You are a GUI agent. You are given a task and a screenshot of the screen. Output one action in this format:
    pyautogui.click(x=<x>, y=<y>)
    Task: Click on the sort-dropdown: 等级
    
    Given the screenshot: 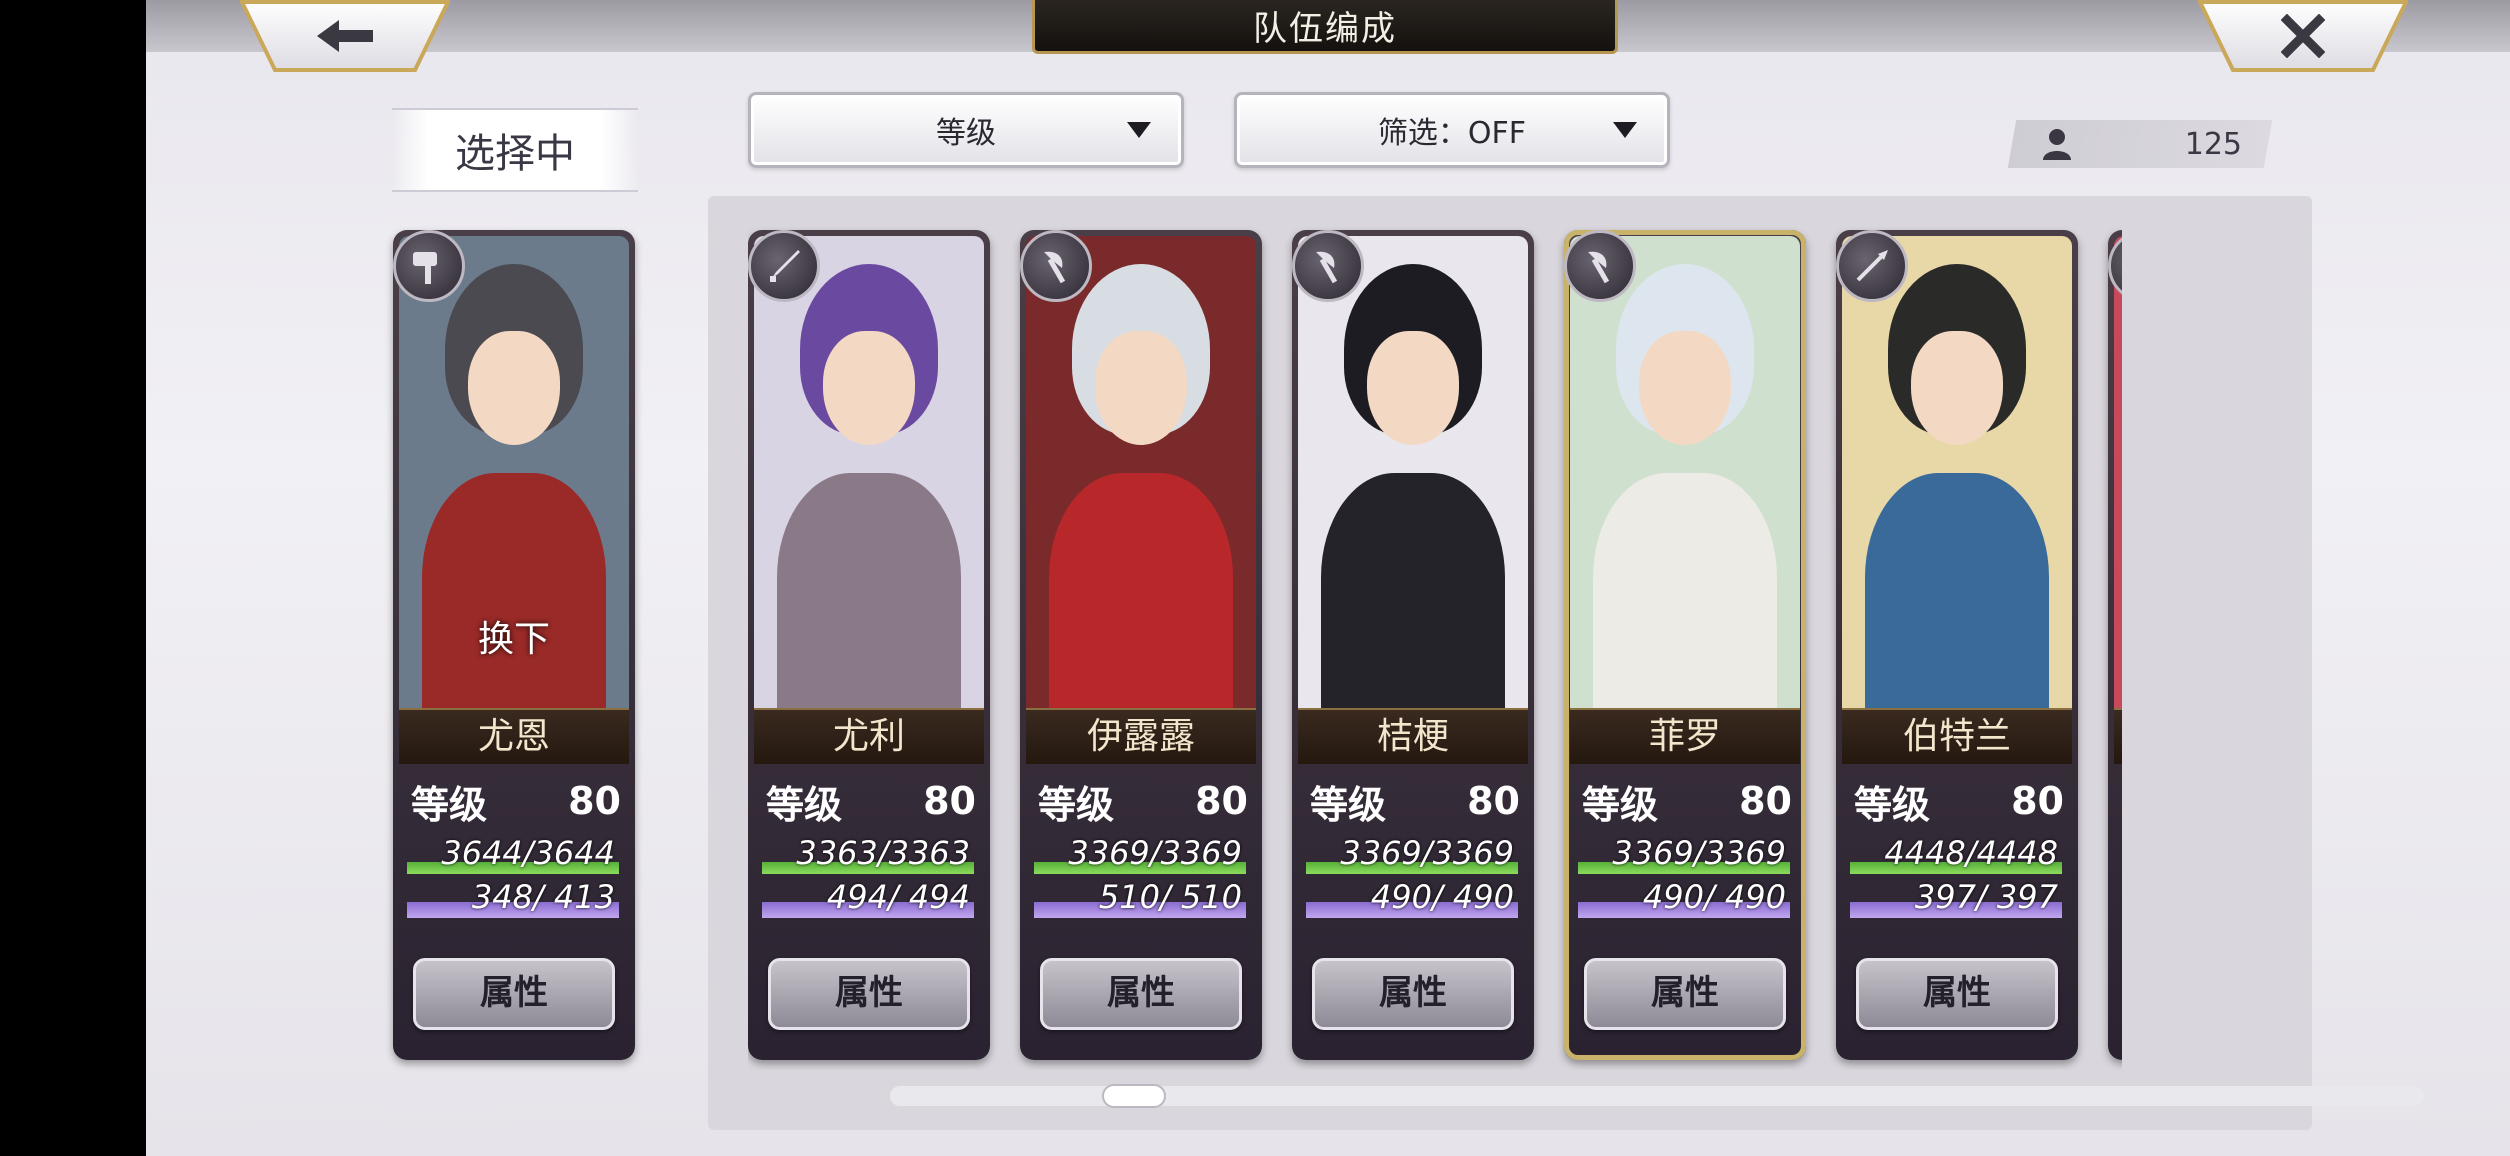 What is the action you would take?
    pyautogui.click(x=966, y=130)
    